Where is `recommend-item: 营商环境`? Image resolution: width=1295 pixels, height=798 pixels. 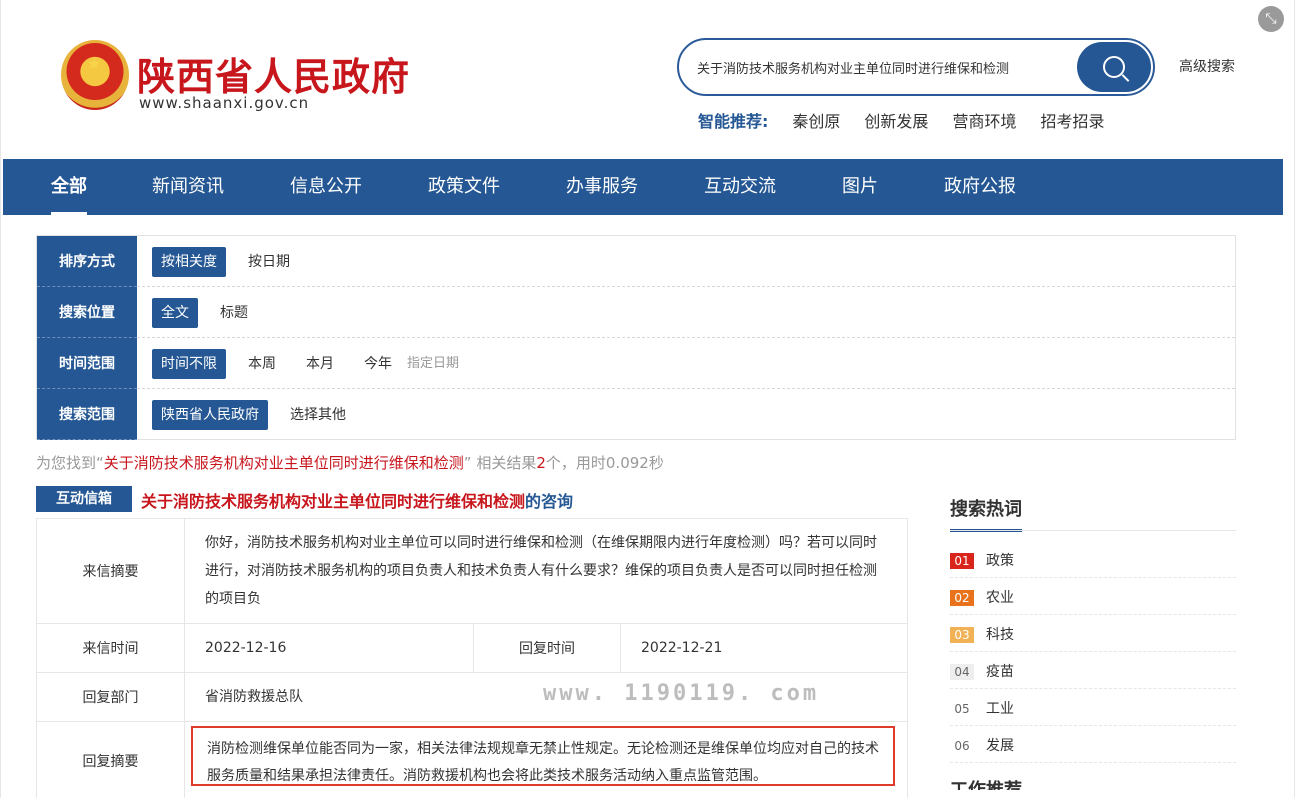
recommend-item: 营商环境 is located at coordinates (984, 120).